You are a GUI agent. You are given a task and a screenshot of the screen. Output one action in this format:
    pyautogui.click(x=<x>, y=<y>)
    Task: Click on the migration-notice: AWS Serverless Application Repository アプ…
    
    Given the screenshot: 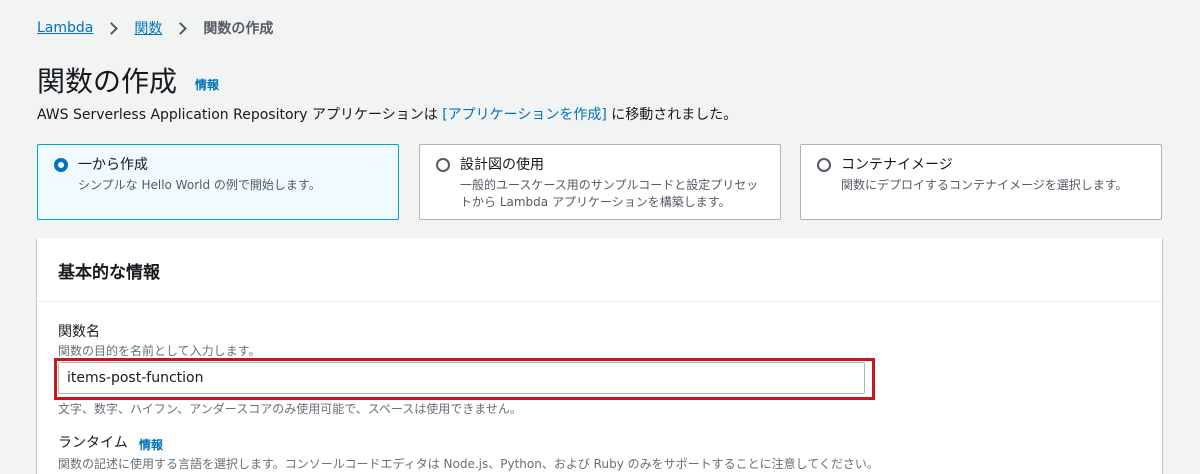 What is the action you would take?
    pyautogui.click(x=387, y=114)
    